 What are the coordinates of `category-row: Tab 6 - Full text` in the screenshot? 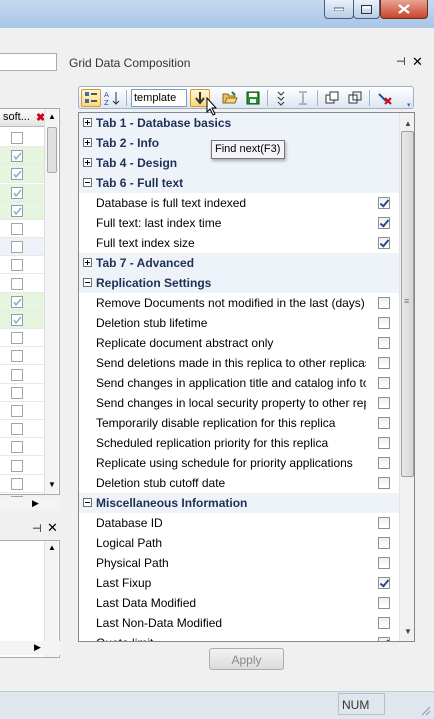 It's located at (239, 183).